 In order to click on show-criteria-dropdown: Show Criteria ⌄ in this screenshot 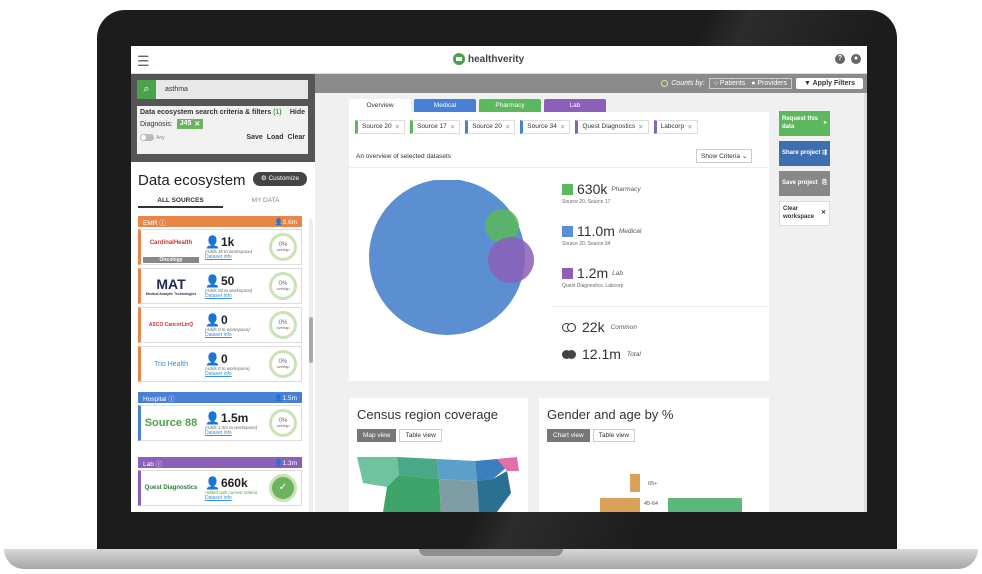, I will do `click(724, 156)`.